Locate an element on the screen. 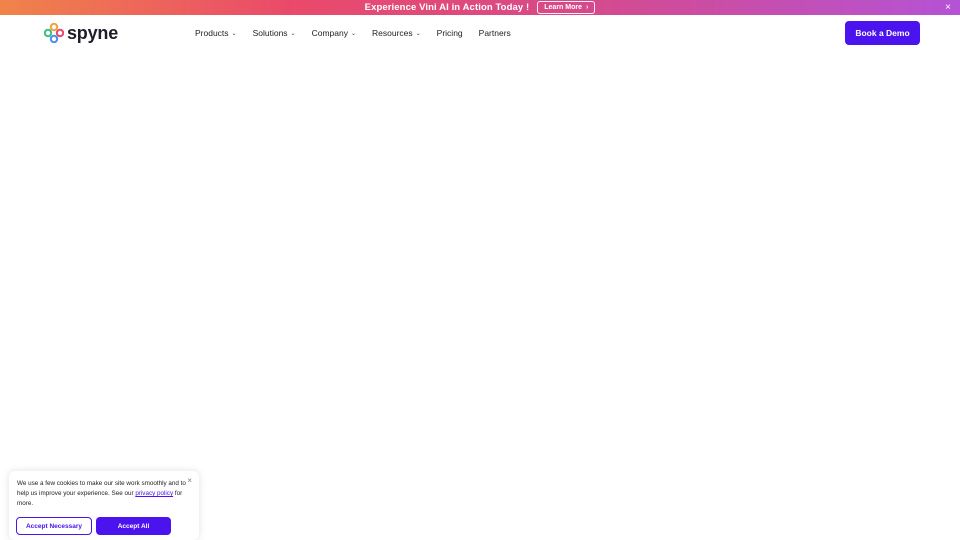 Image resolution: width=960 pixels, height=540 pixels. nav-item-company: Company ⌄ is located at coordinates (334, 33).